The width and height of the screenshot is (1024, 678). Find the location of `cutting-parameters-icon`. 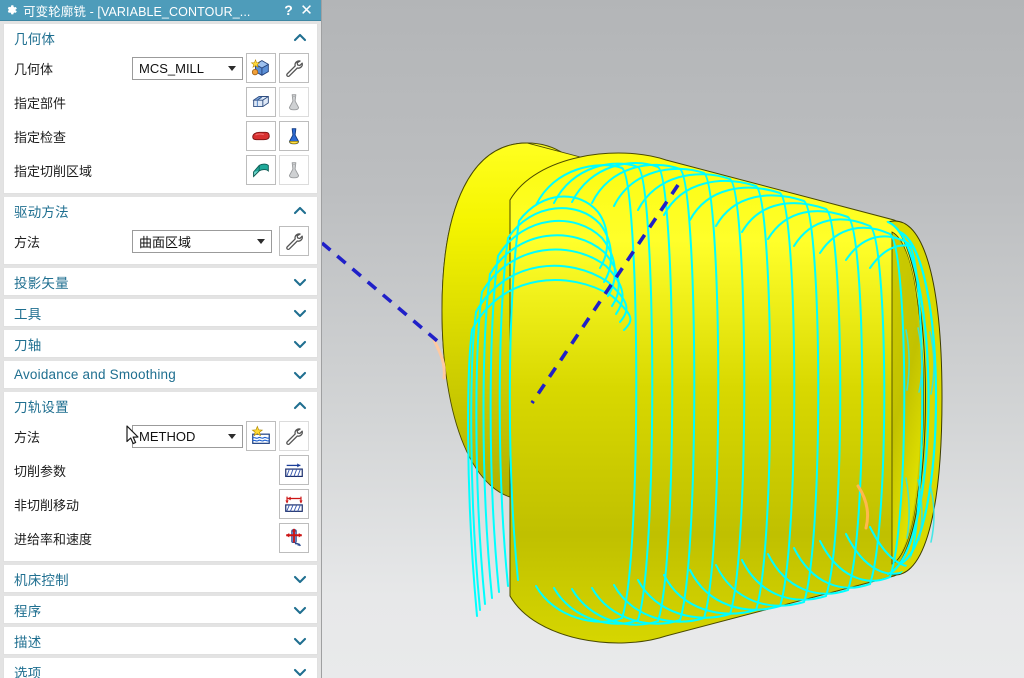

cutting-parameters-icon is located at coordinates (294, 470).